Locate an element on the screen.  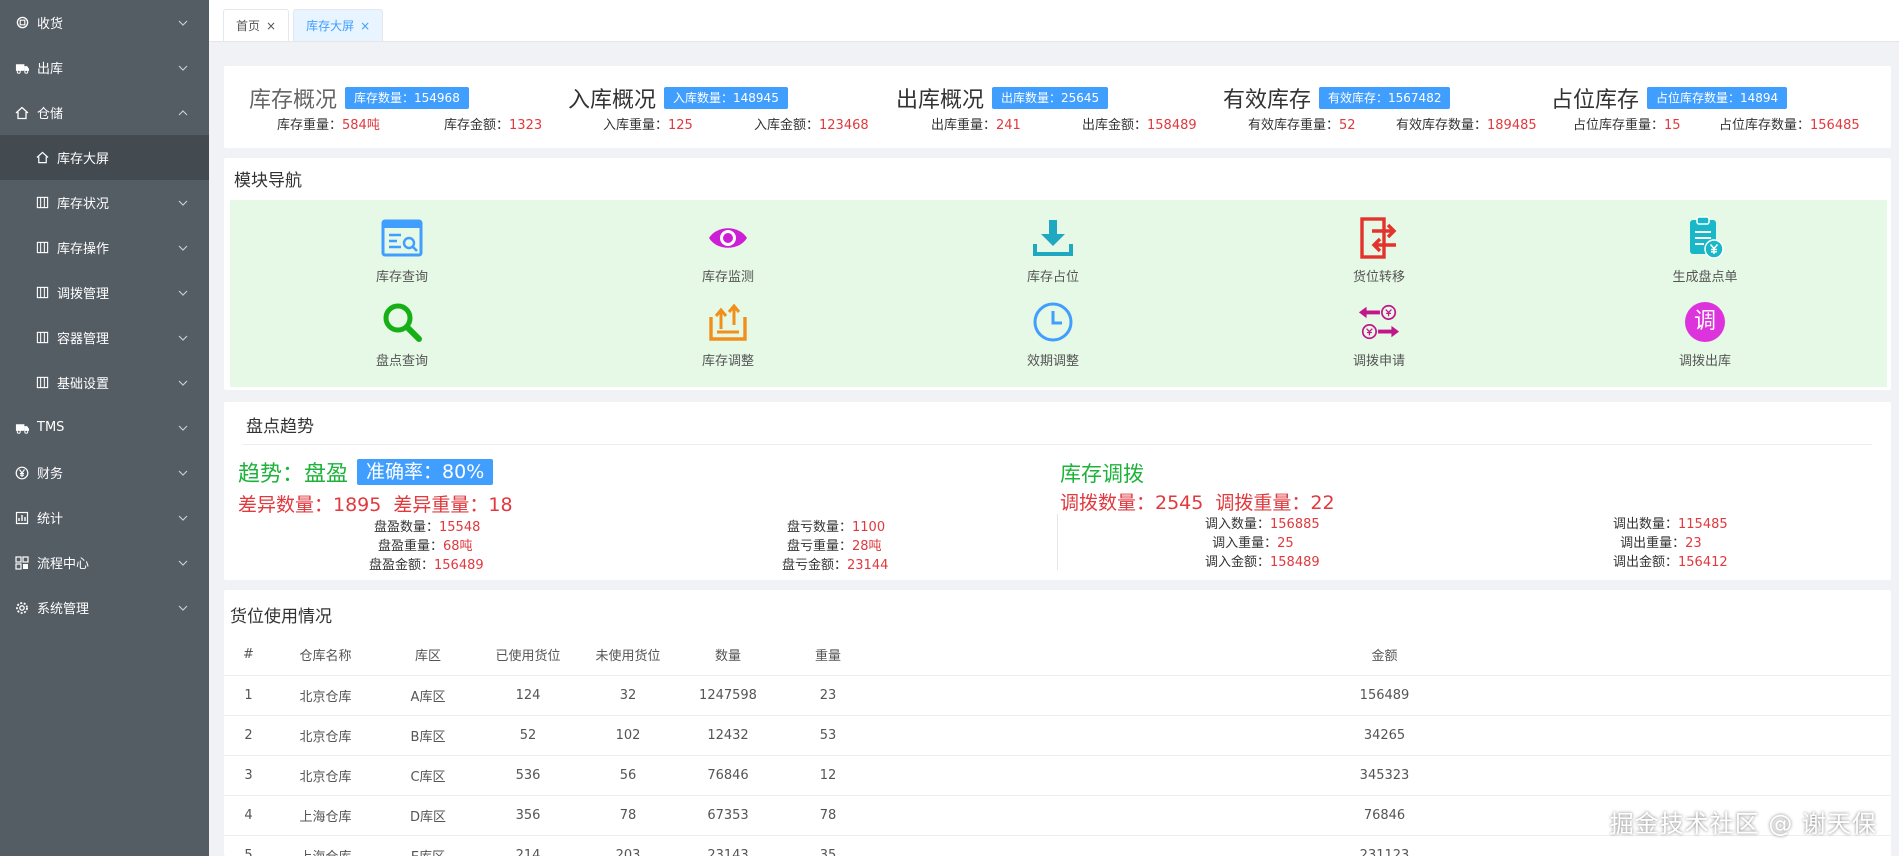
nav-inventory-adjust: 库存调整 is located at coordinates (728, 334).